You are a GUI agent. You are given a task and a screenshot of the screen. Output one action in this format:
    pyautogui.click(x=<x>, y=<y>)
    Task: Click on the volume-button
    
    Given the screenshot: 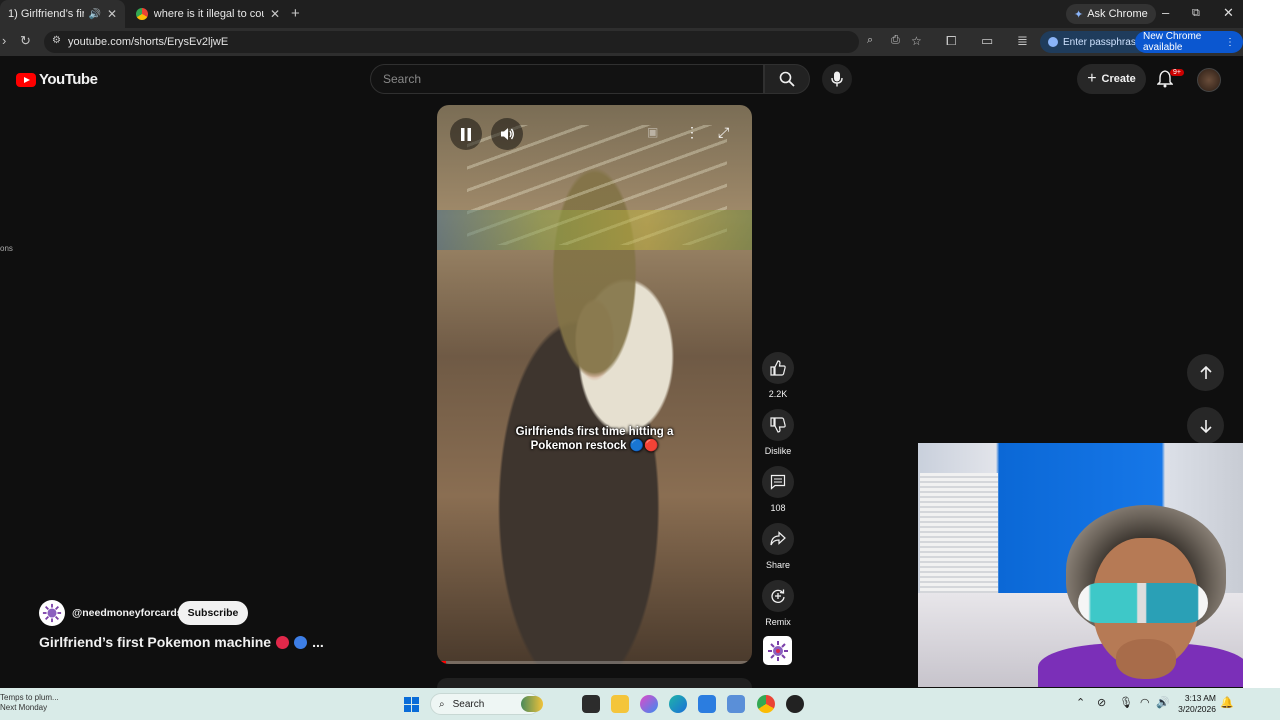 What is the action you would take?
    pyautogui.click(x=507, y=134)
    